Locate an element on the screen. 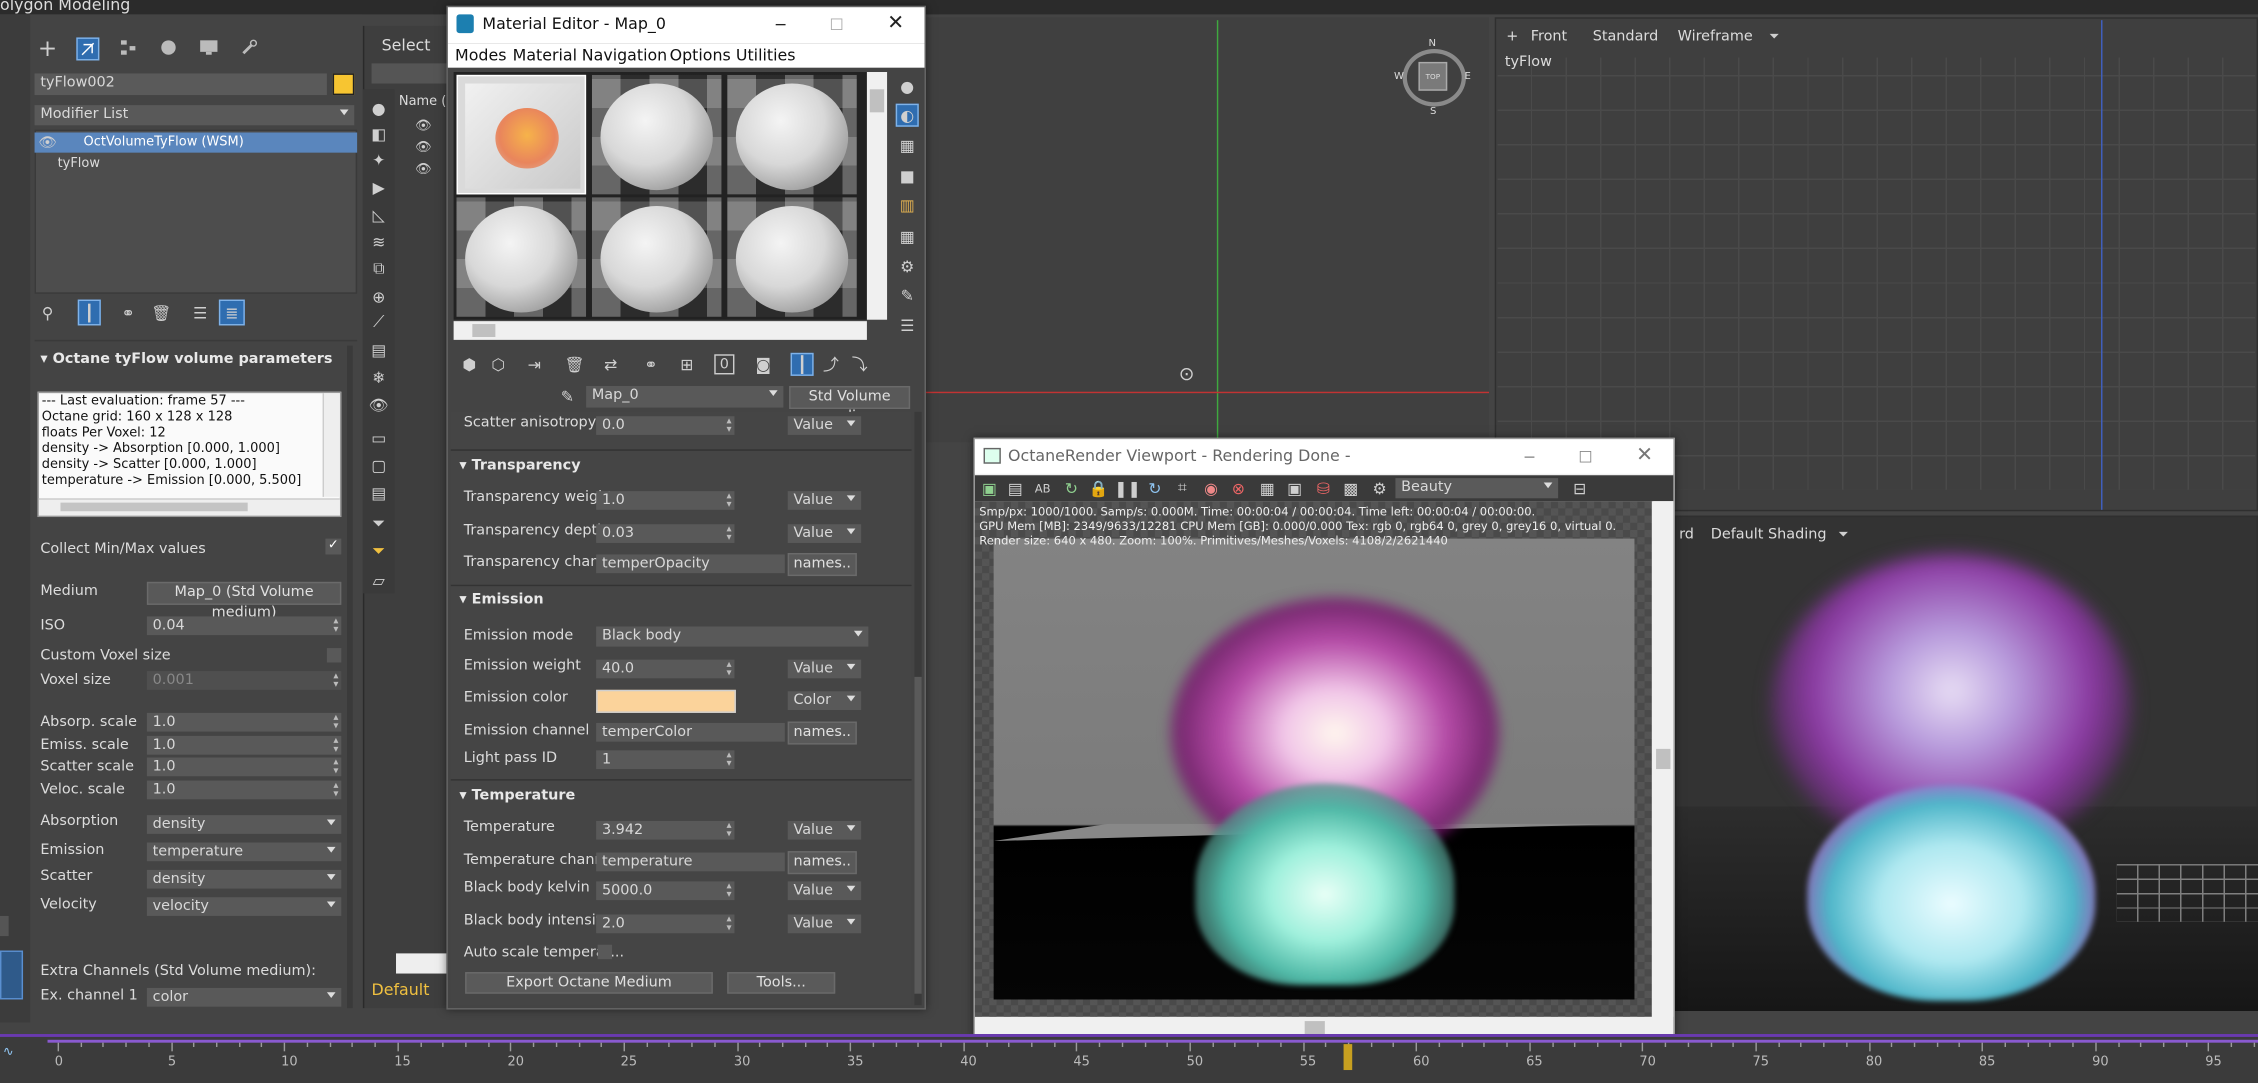 Image resolution: width=2258 pixels, height=1083 pixels. transparency-field: 0.03 ▴ ▾ is located at coordinates (665, 533).